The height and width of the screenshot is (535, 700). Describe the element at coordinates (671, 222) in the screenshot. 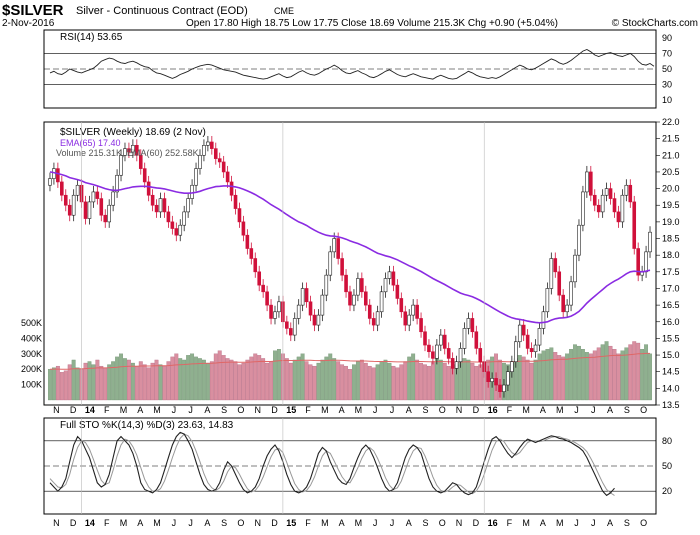

I see `price-tick-label: 19.0` at that location.